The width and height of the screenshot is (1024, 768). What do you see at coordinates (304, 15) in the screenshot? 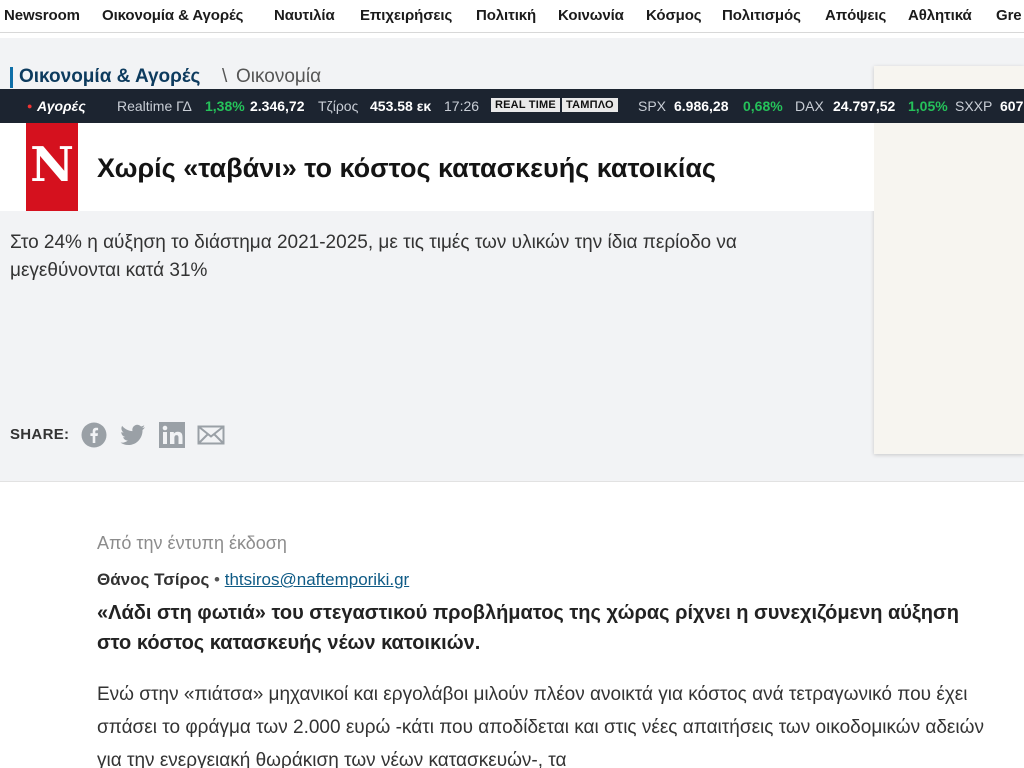
I see `nav-item-shipping: Ναυτιλία` at bounding box center [304, 15].